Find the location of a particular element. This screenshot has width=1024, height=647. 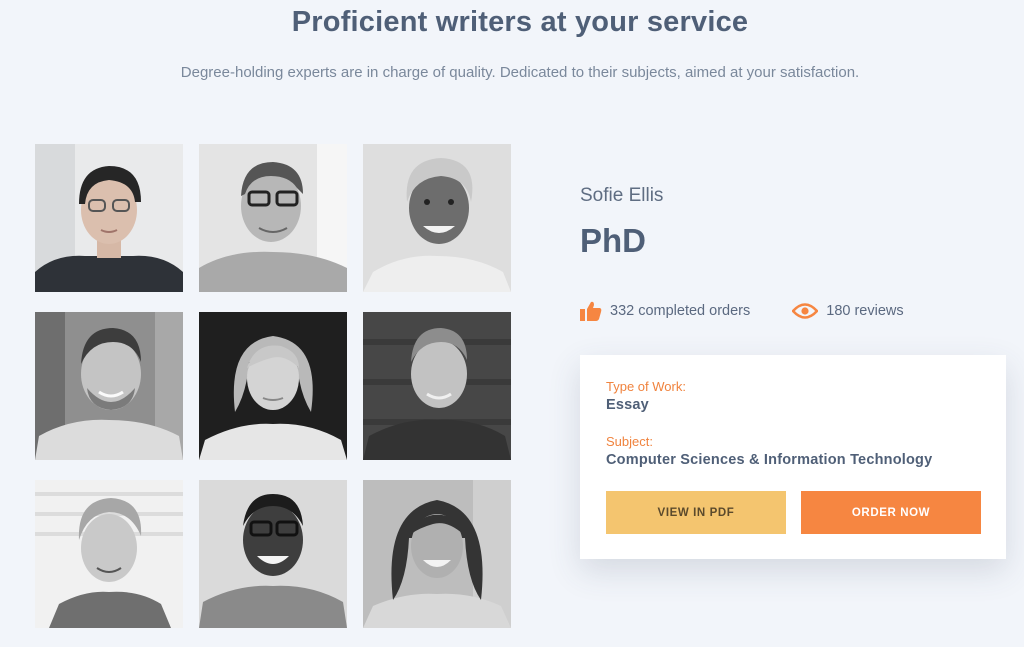

type-of-work-label: Type of Work: is located at coordinates (646, 386).